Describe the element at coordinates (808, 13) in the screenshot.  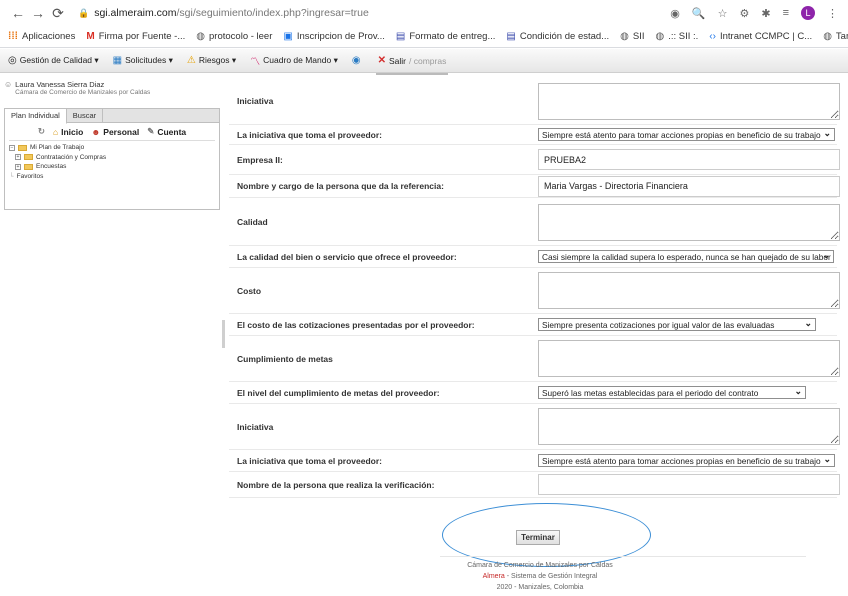
I see `profile-avatar: L` at that location.